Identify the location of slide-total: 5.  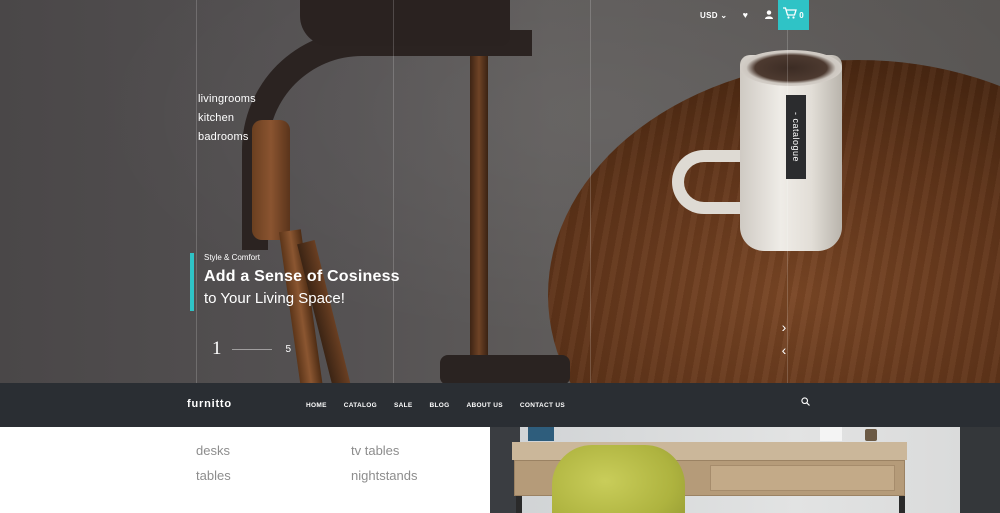
(288, 349).